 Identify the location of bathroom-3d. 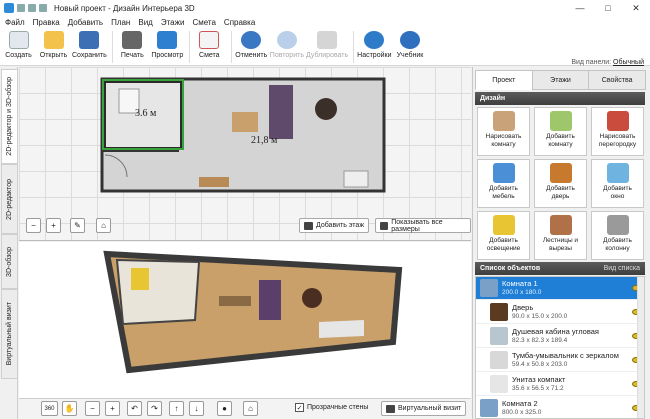
(158, 292).